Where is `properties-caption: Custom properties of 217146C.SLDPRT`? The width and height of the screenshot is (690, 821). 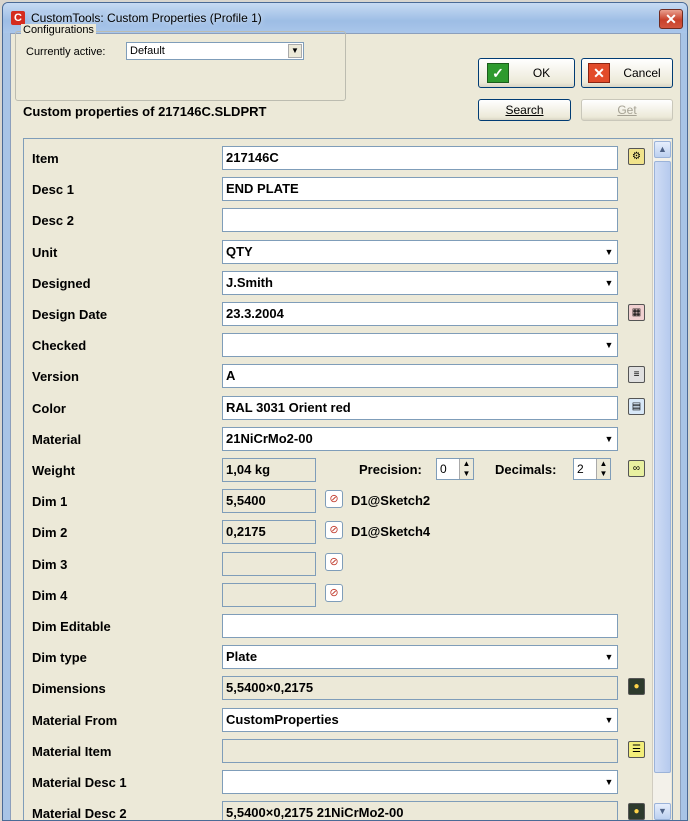
properties-caption: Custom properties of 217146C.SLDPRT is located at coordinates (145, 111).